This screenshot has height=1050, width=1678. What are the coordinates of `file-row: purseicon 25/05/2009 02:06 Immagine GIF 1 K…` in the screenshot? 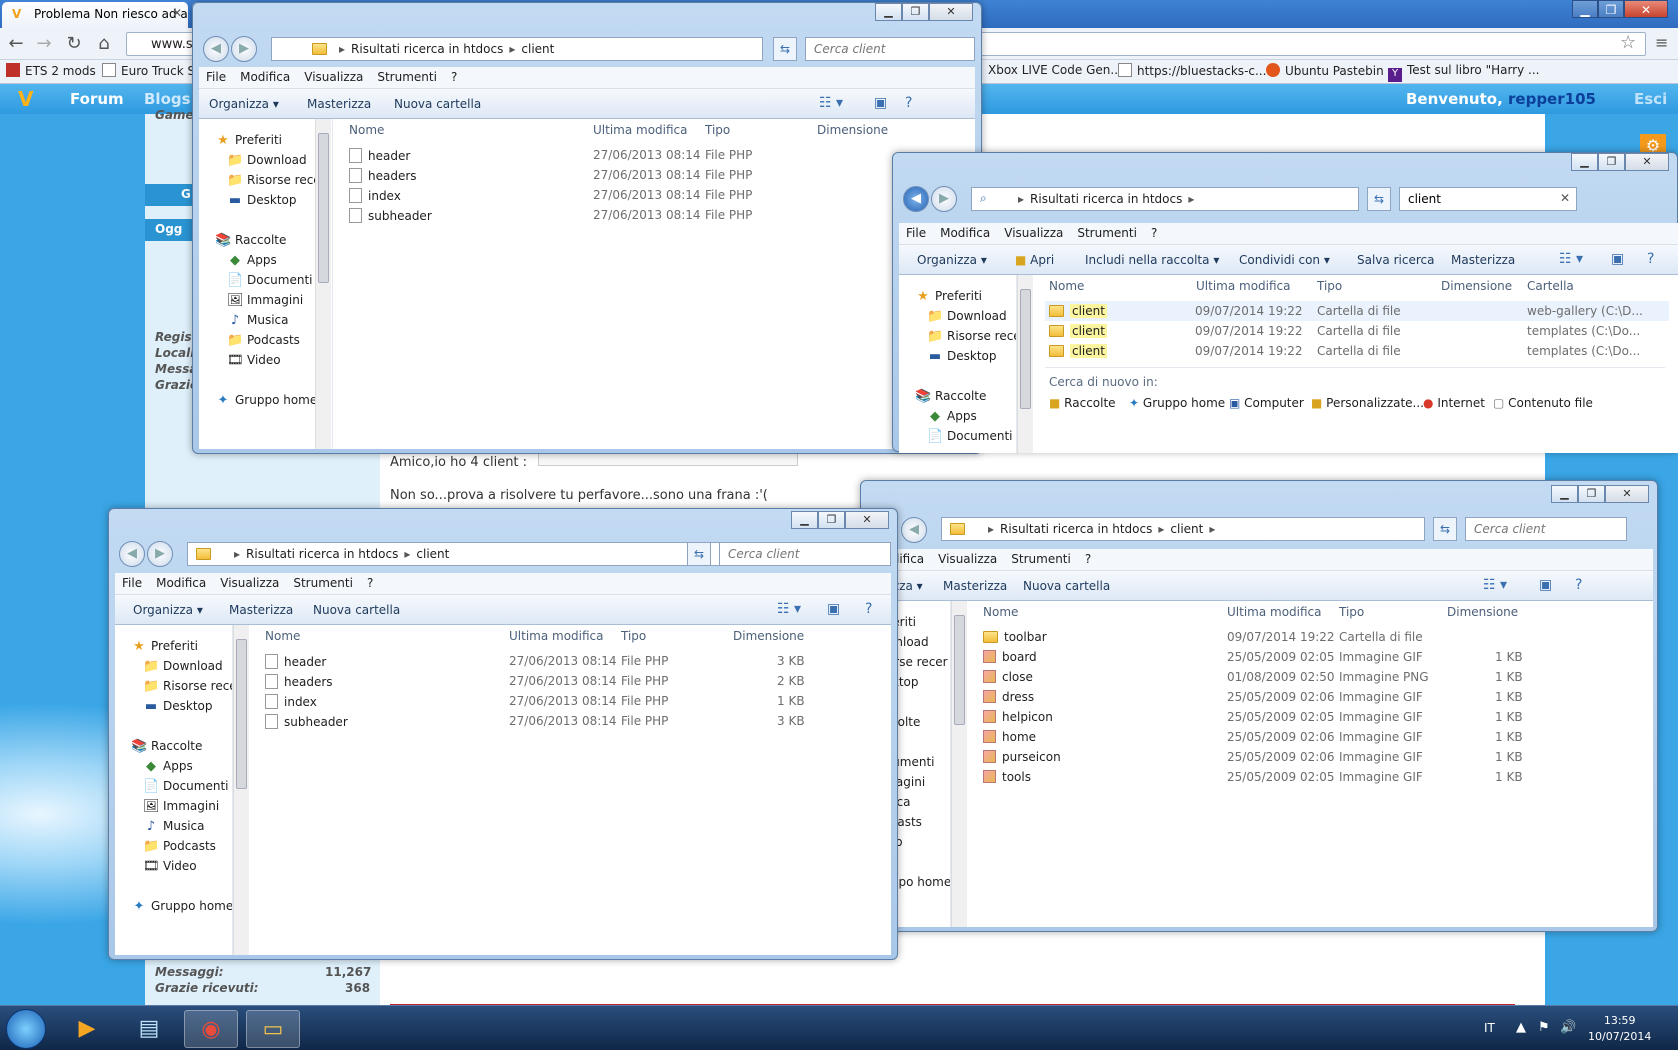 It's located at (1303, 757).